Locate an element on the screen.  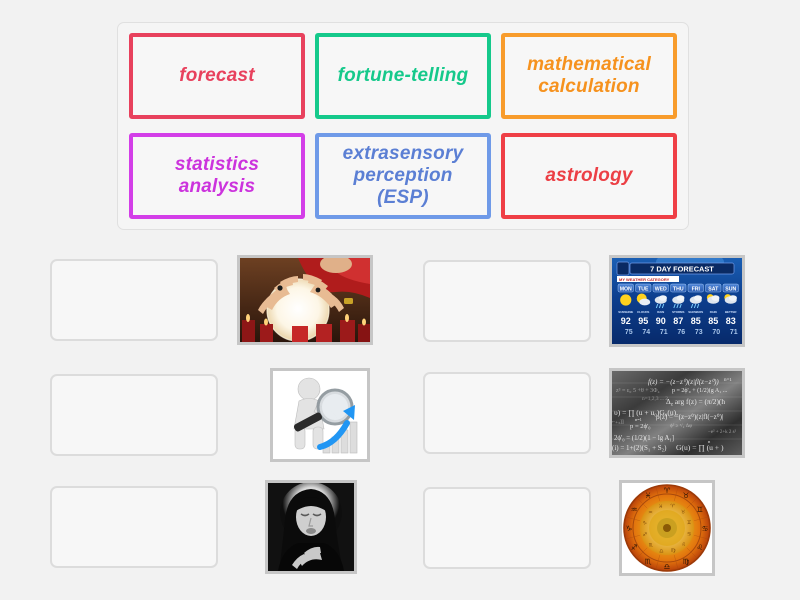
svg-text: 87 is located at coordinates (678, 321).